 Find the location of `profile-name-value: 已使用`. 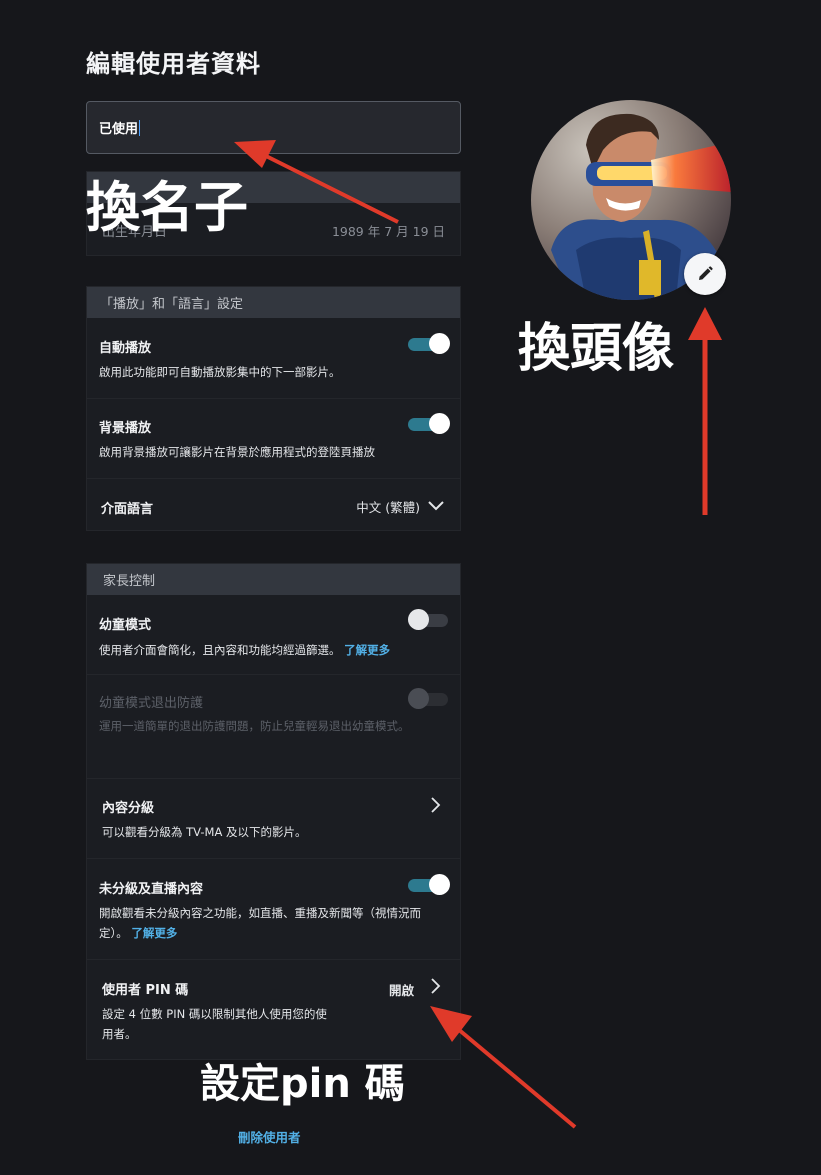

profile-name-value: 已使用 is located at coordinates (119, 129).